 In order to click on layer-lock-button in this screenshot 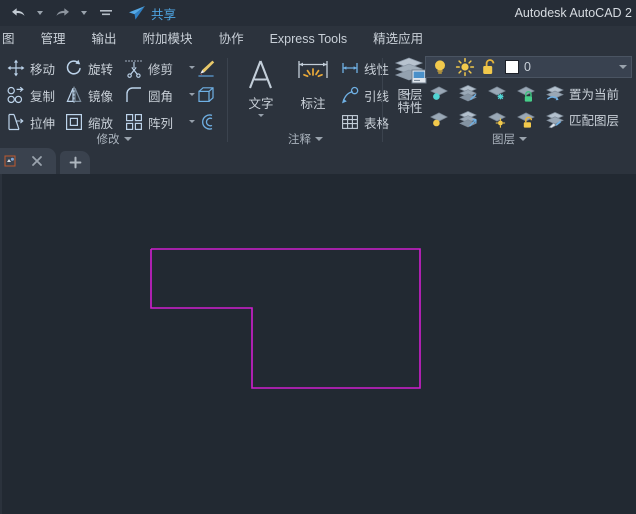, I will do `click(526, 93)`.